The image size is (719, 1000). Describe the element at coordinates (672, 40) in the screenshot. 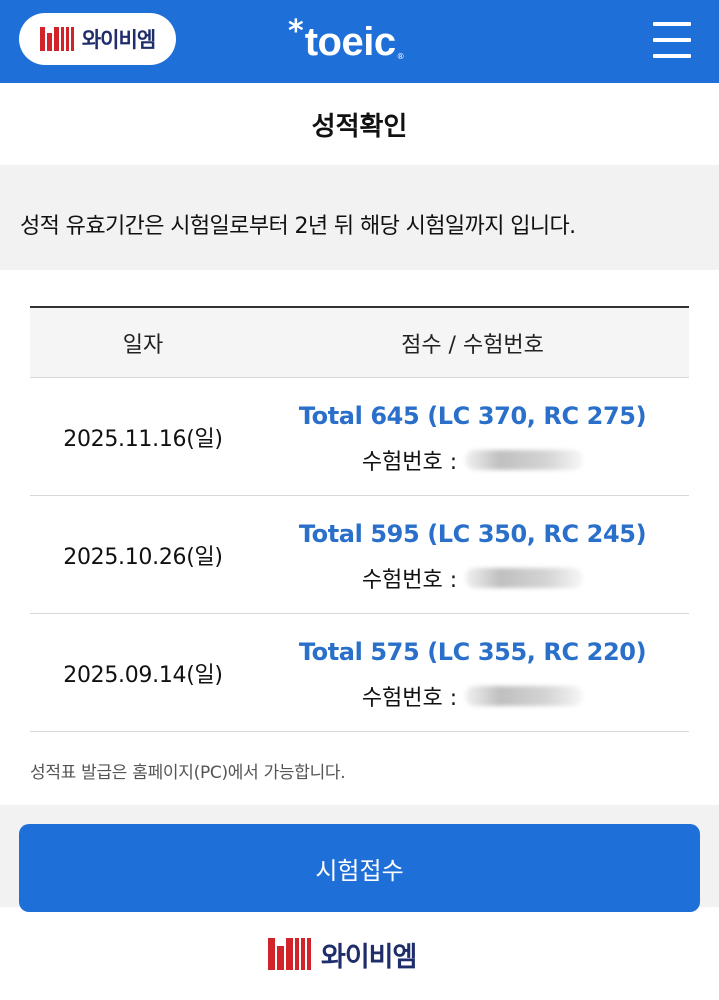

I see `hamburger-menu-icon` at that location.